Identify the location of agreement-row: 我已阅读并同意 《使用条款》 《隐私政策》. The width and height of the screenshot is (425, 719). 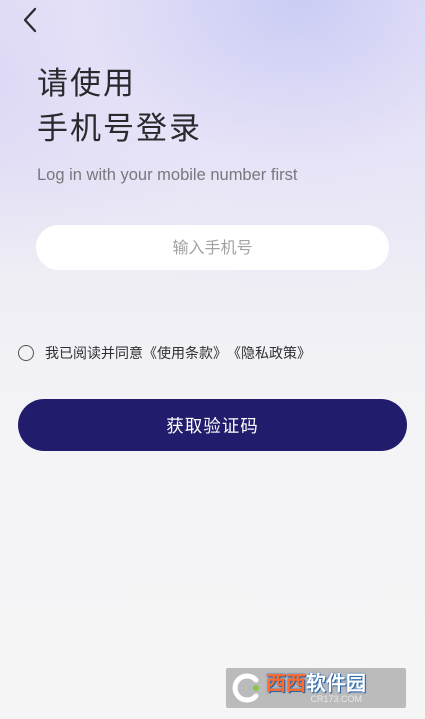
(164, 353).